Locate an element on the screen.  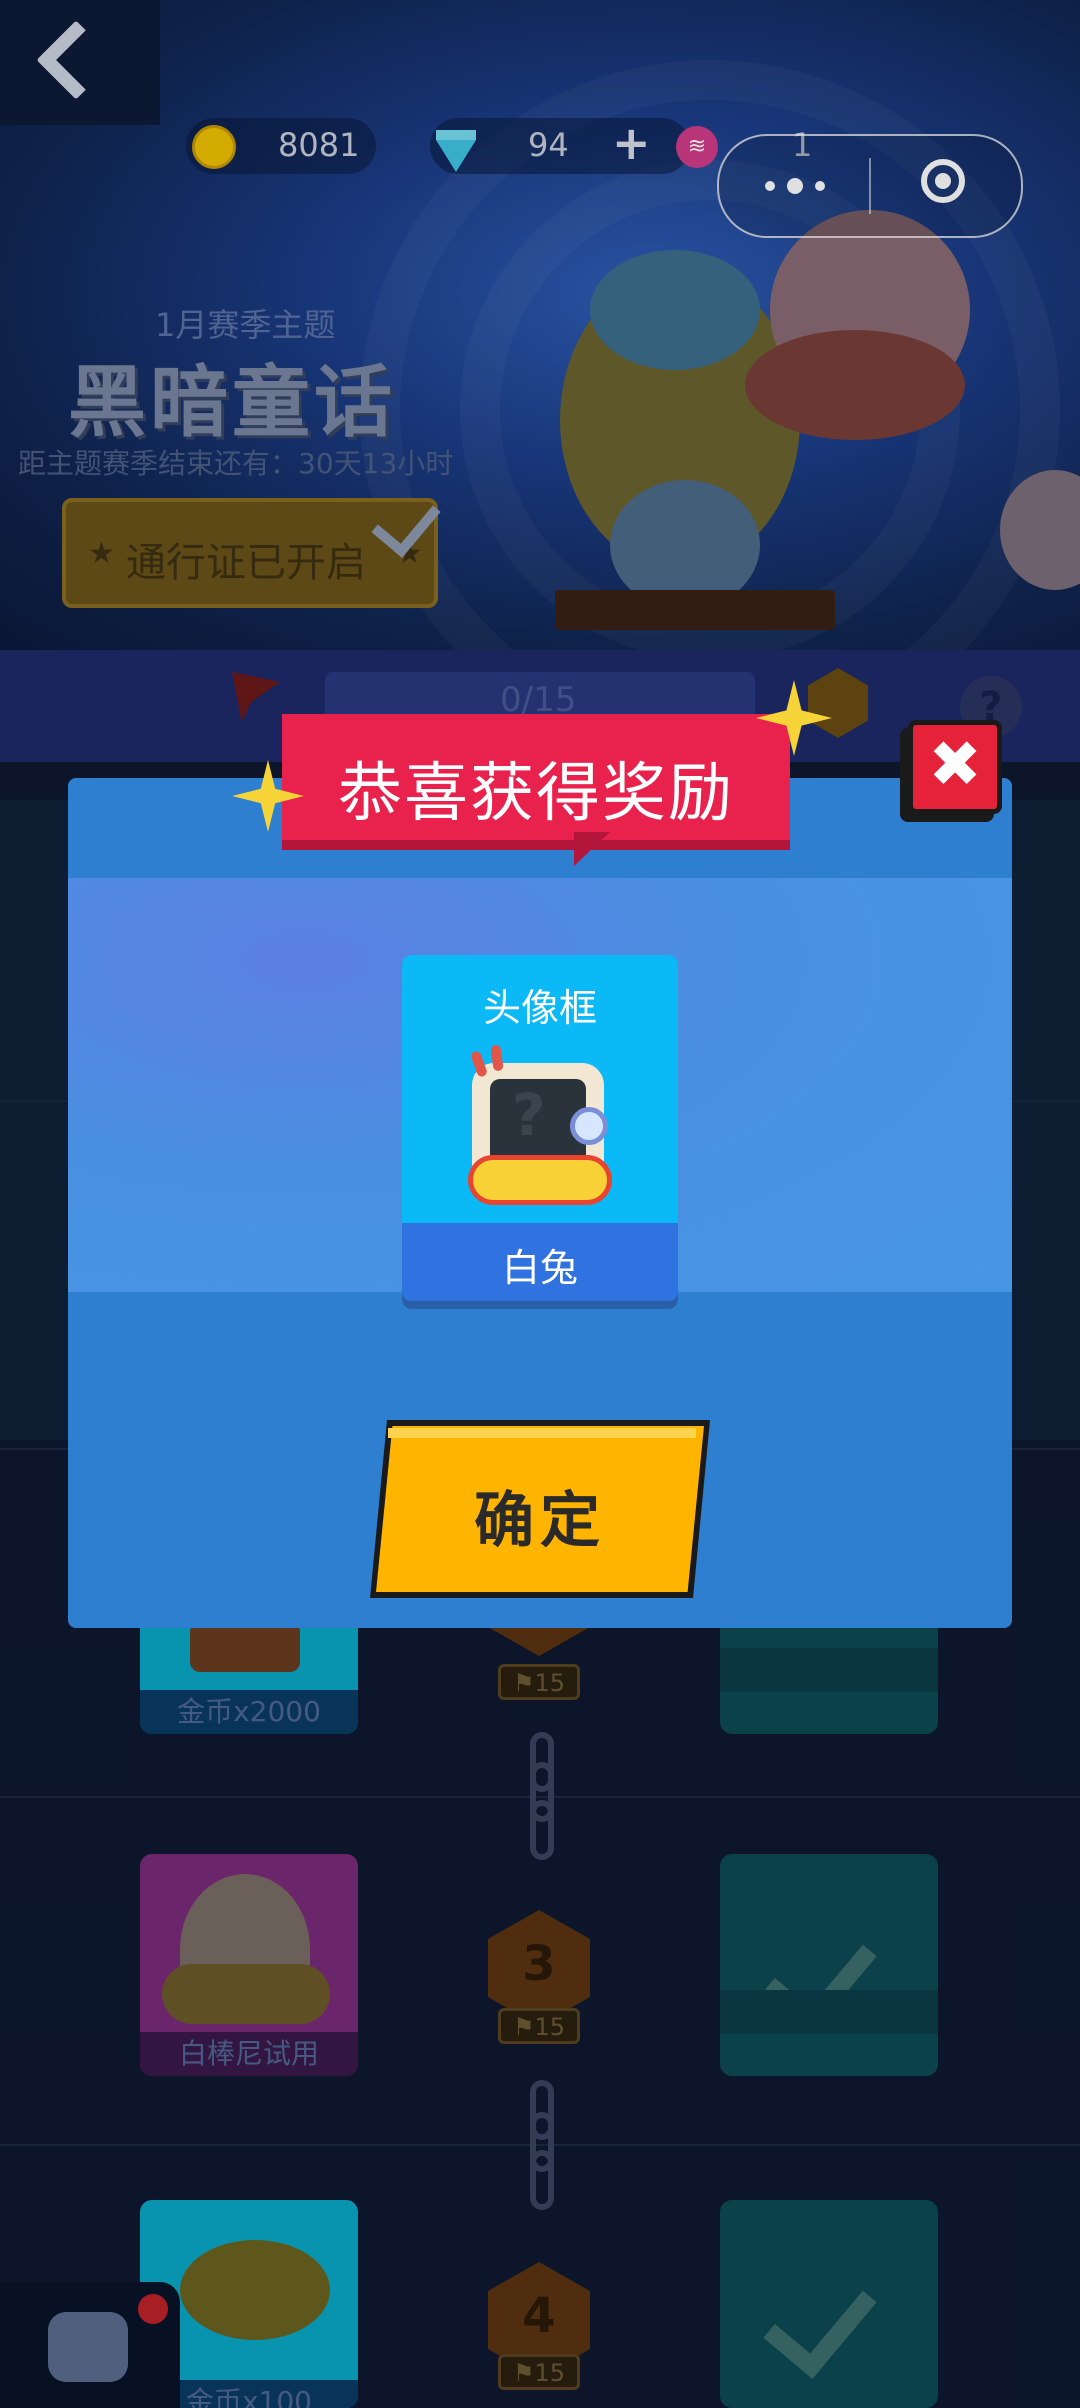
avatar-placeholder-icon: ? is located at coordinates (529, 1115).